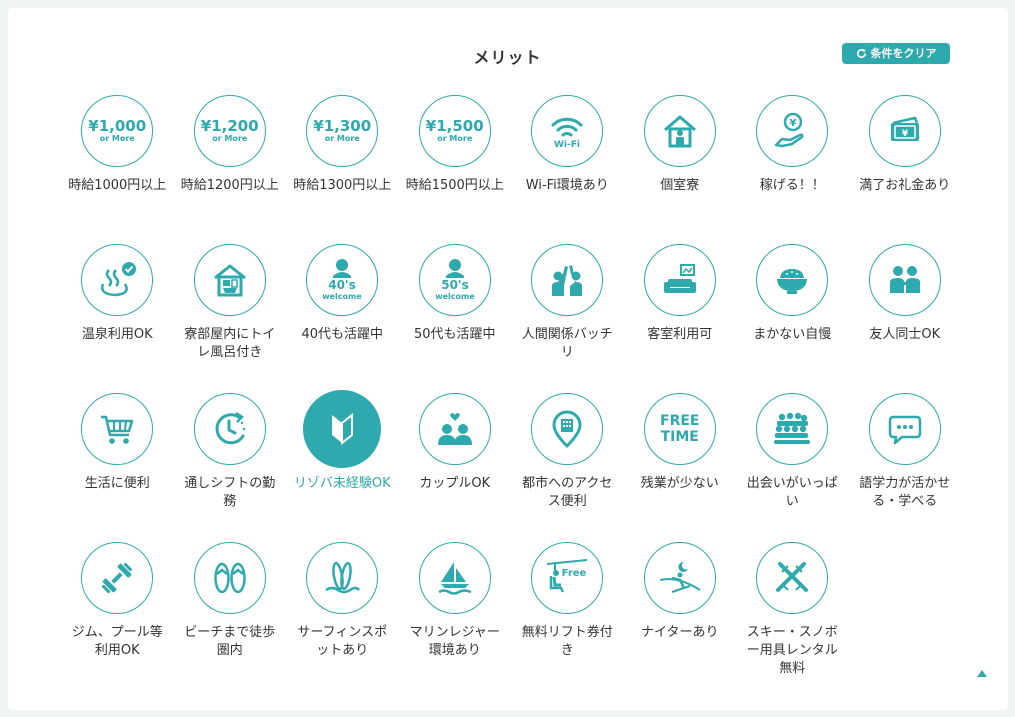  I want to click on ski-lift-free-icon: Free, so click(567, 578).